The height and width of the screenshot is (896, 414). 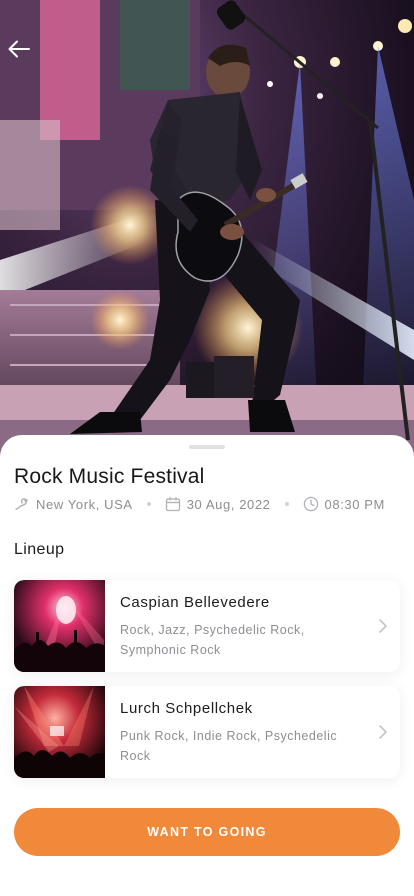 I want to click on event-location: New York, USA, so click(x=73, y=504).